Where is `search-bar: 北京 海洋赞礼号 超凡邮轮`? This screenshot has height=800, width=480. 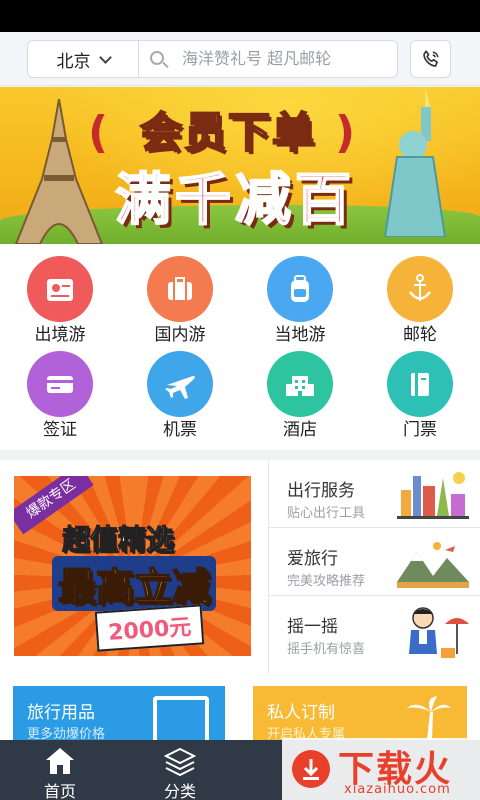 search-bar: 北京 海洋赞礼号 超凡邮轮 is located at coordinates (212, 59).